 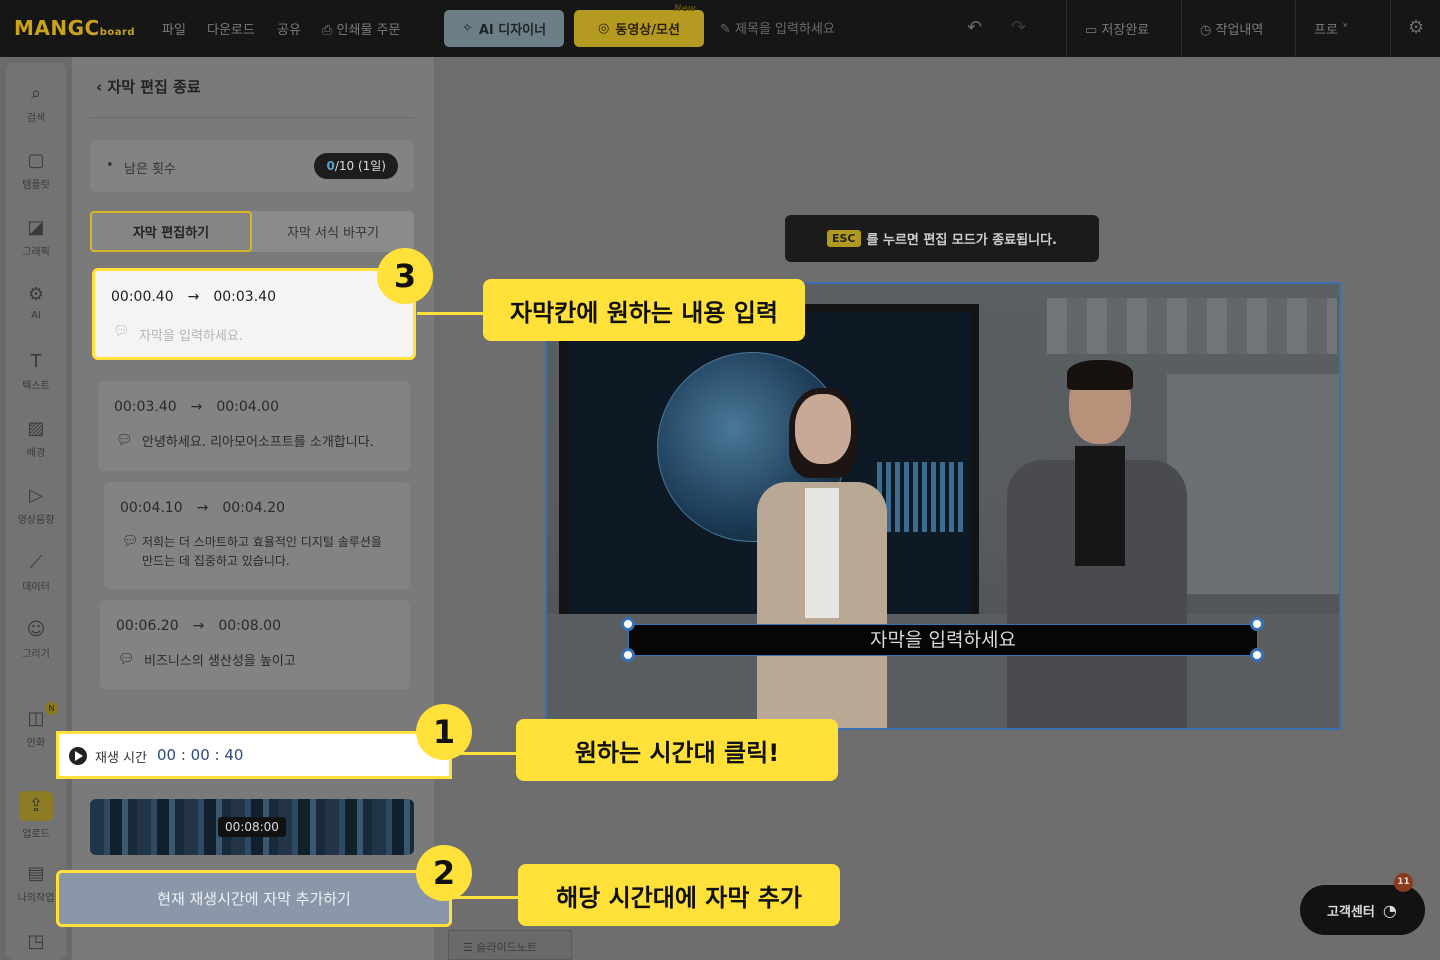 I want to click on nav-data: ⟋ 데이터, so click(x=36, y=572).